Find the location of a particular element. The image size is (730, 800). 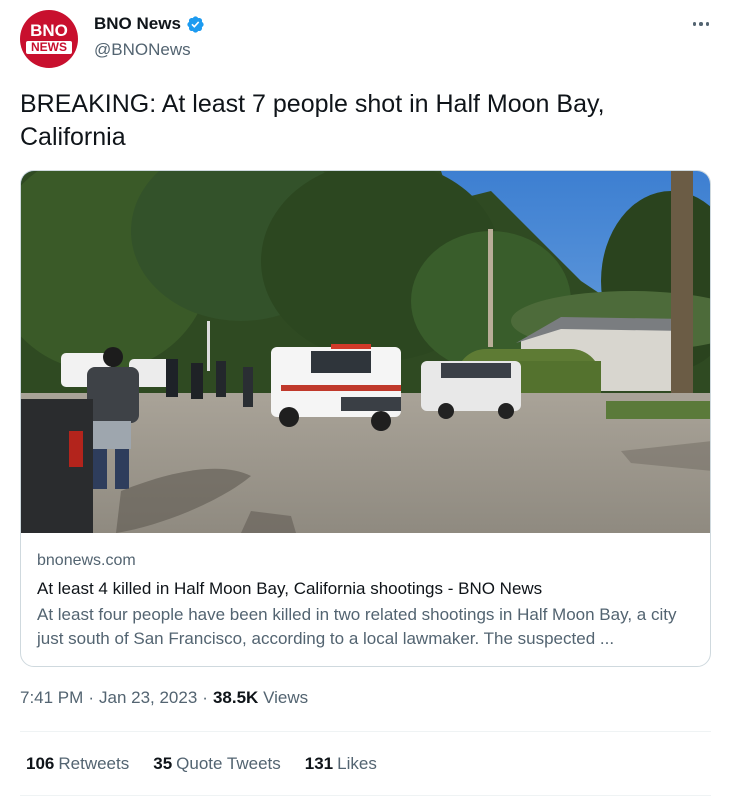

quote-tweets-label: Quote Tweets is located at coordinates (228, 763).